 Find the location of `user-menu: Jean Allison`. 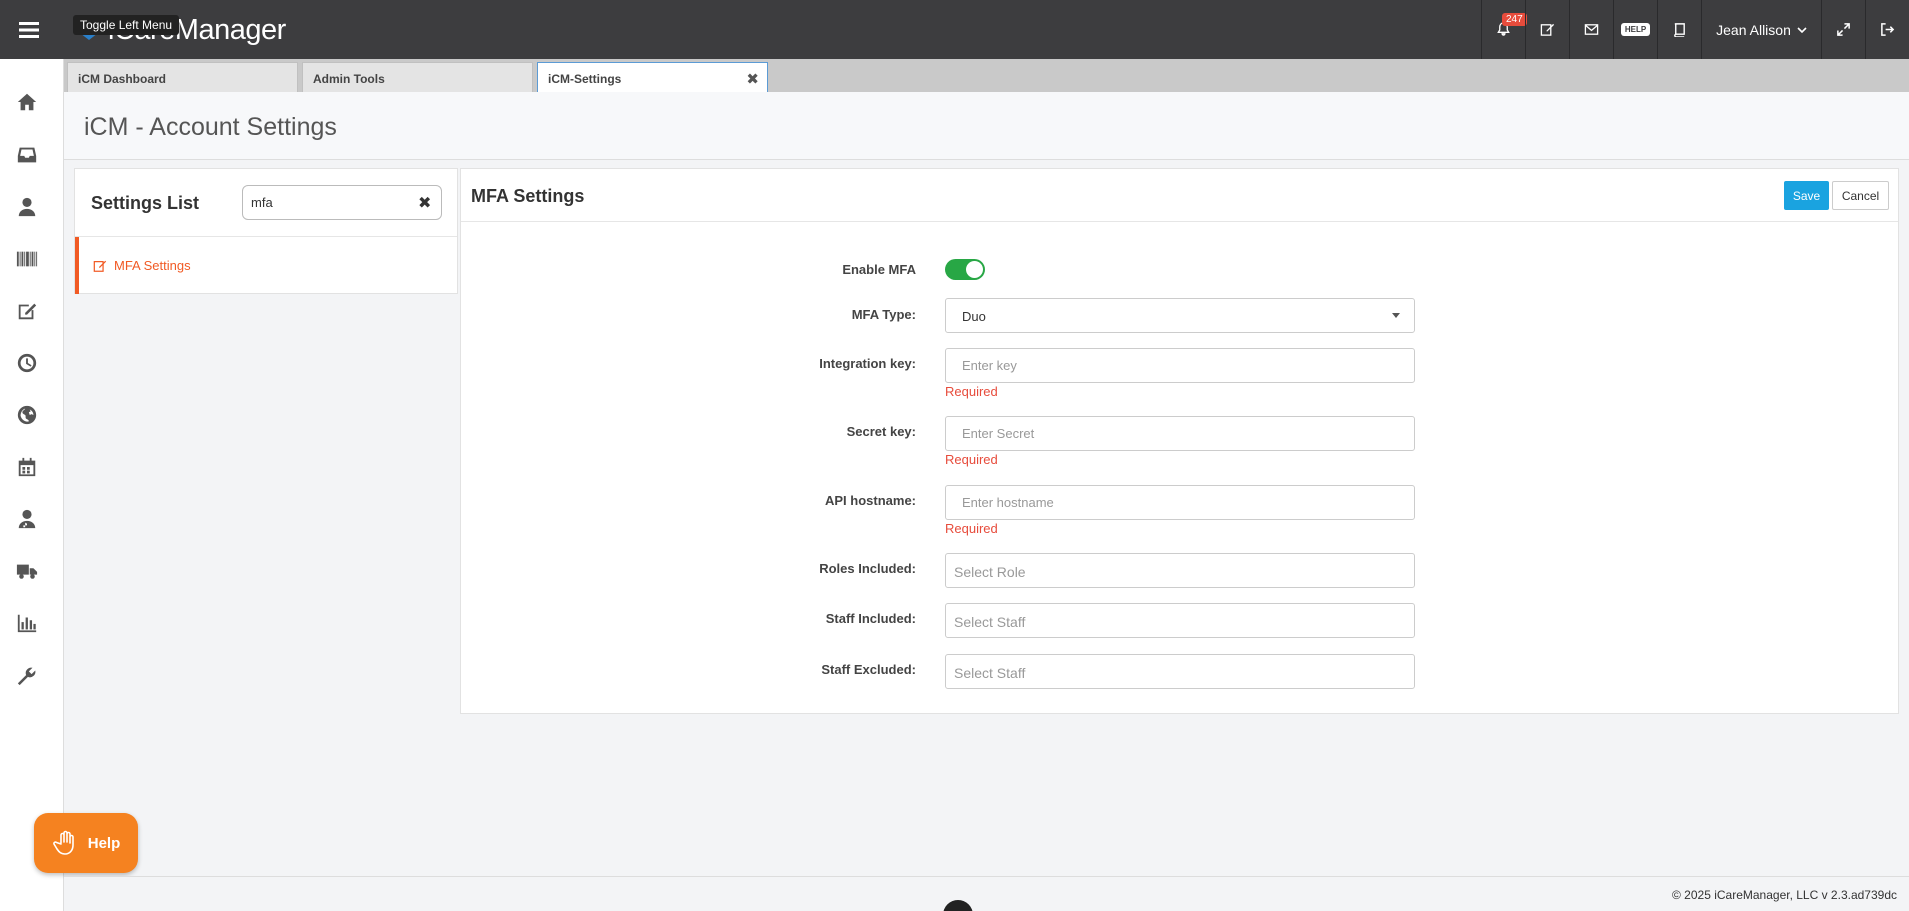

user-menu: Jean Allison is located at coordinates (1761, 29).